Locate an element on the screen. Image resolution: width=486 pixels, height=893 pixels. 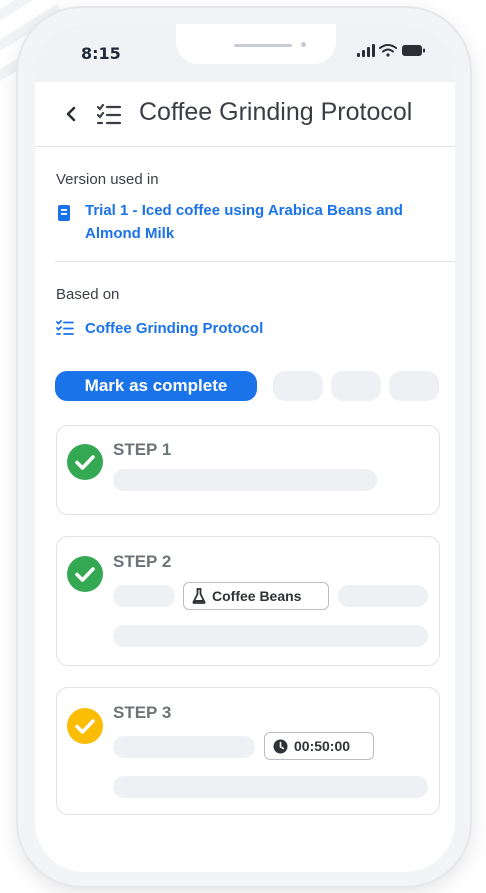
mark-as-complete-button: Mark as complete is located at coordinates (156, 386).